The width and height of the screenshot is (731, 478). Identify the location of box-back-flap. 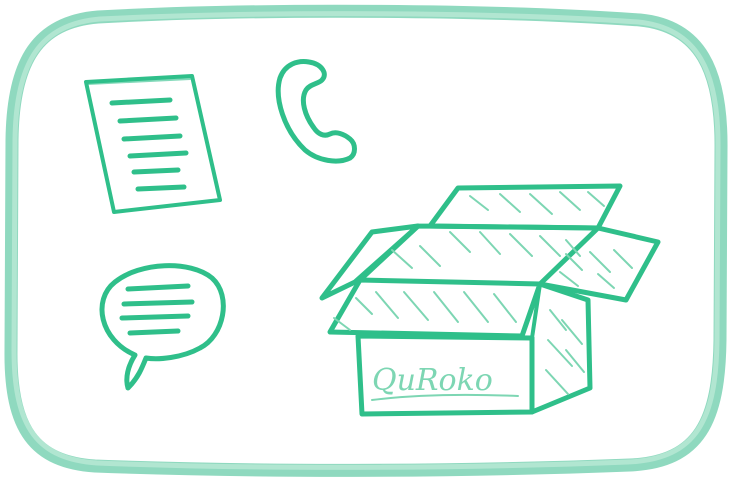
(525, 207).